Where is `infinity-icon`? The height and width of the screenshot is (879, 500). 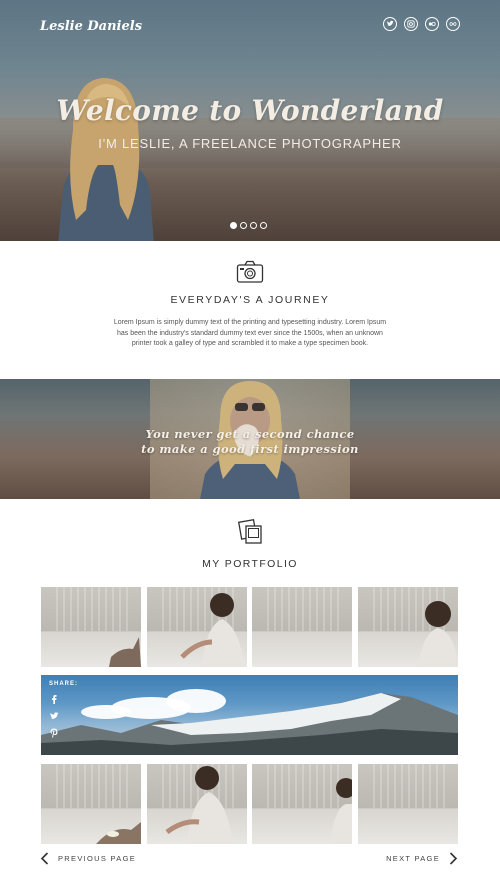 infinity-icon is located at coordinates (453, 24).